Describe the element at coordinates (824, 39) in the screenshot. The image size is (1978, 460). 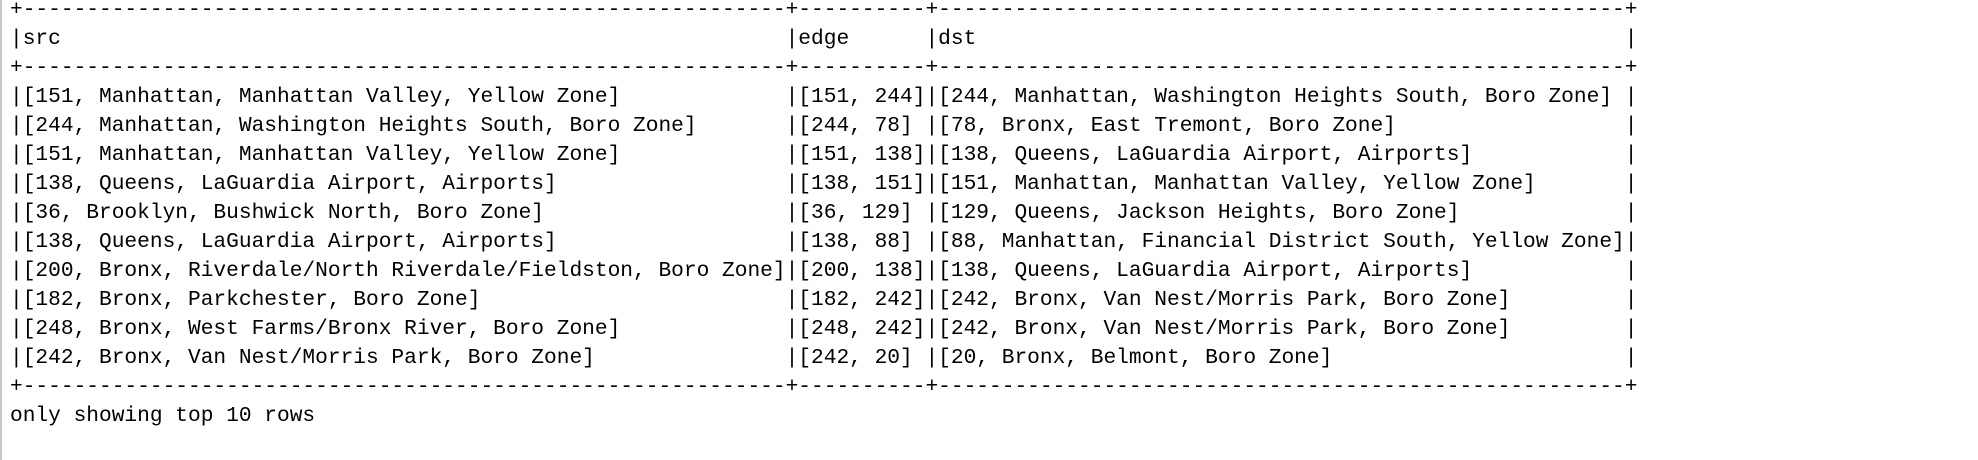
I see `table-header-row: |src |edge |dst |` at that location.